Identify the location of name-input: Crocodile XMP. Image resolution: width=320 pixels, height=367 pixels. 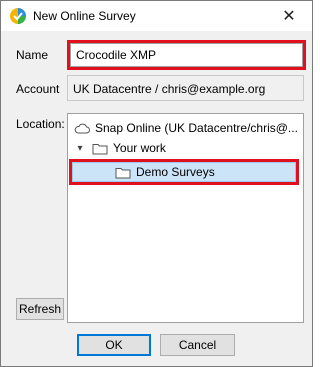
(186, 55).